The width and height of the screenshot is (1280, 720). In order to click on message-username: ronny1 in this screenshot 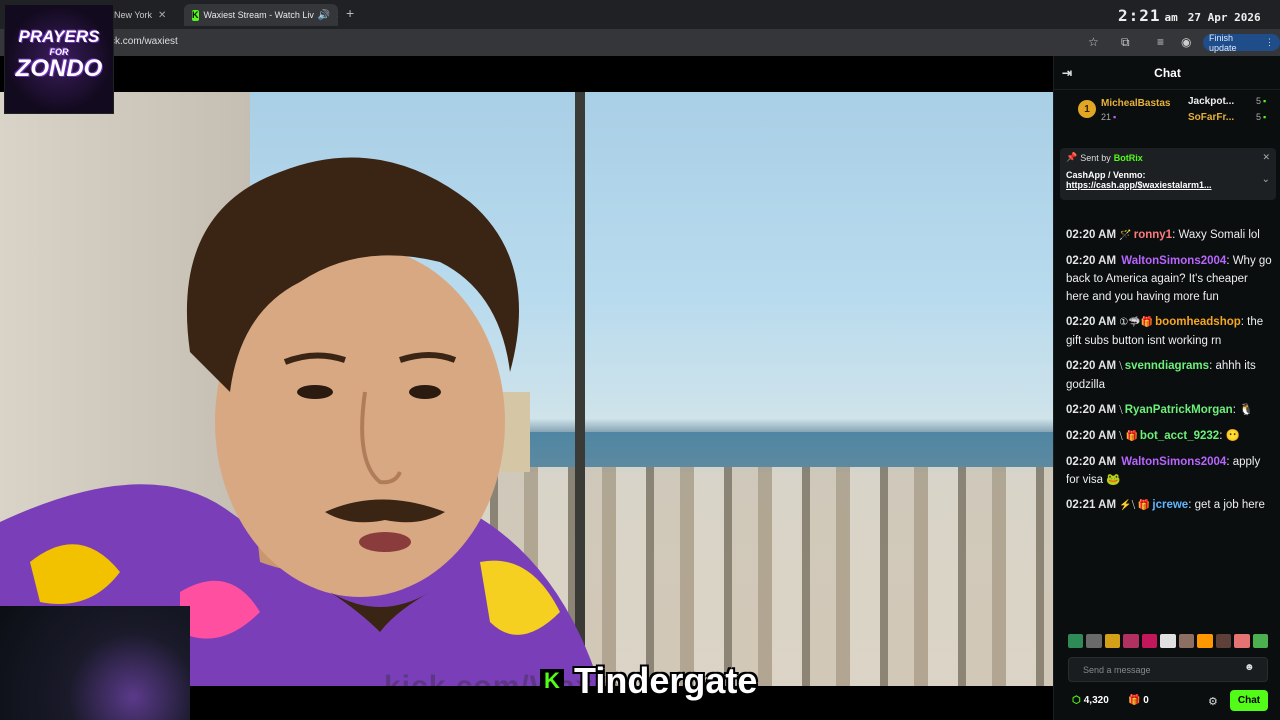, I will do `click(1153, 235)`.